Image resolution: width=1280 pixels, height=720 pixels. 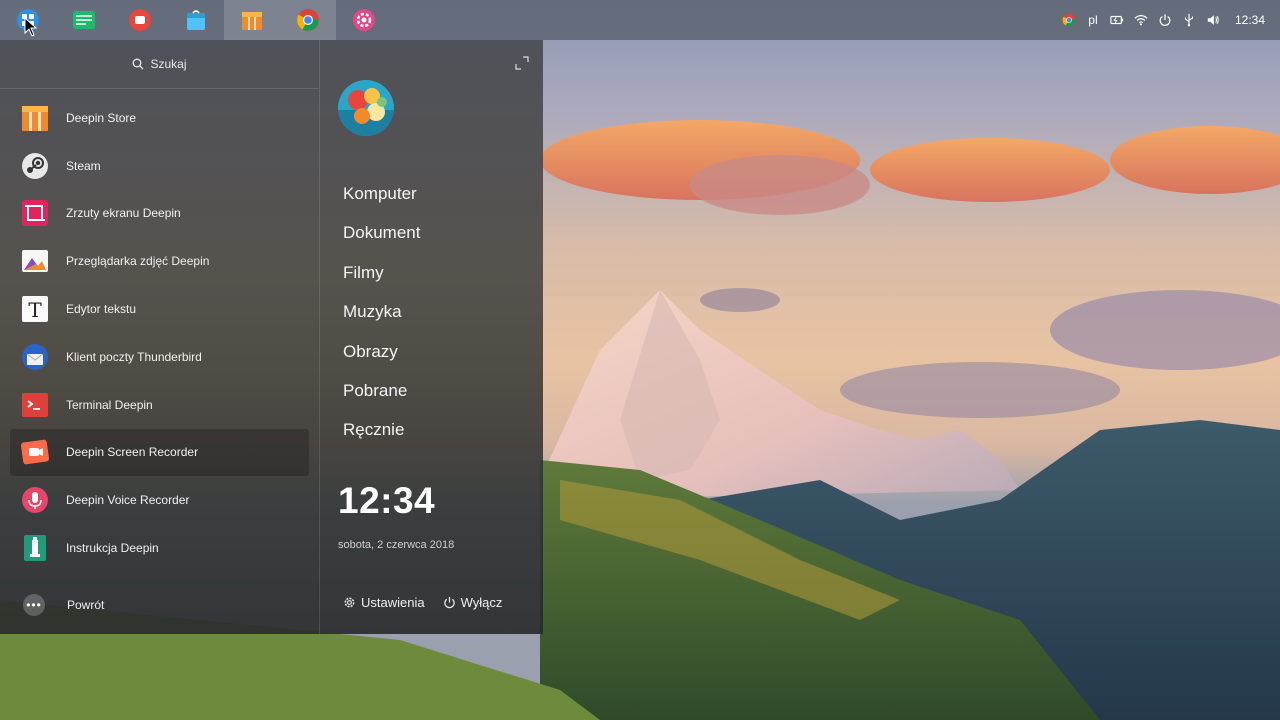 I want to click on image-viewer-icon, so click(x=35, y=261).